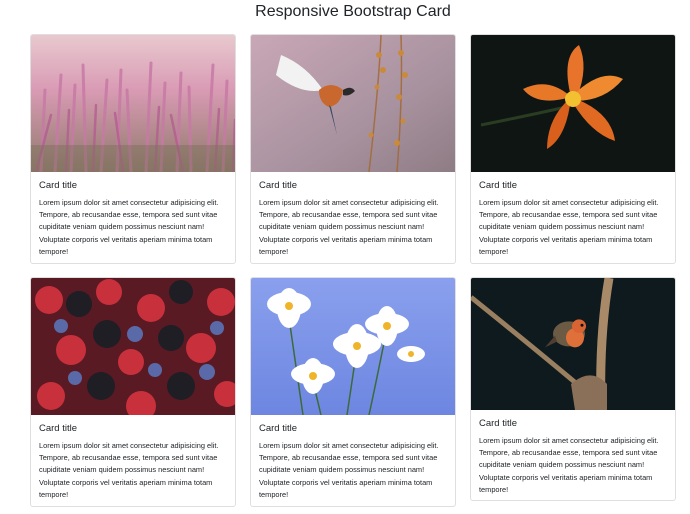 Image resolution: width=690 pixels, height=514 pixels. I want to click on bird-in-flight-image, so click(353, 103).